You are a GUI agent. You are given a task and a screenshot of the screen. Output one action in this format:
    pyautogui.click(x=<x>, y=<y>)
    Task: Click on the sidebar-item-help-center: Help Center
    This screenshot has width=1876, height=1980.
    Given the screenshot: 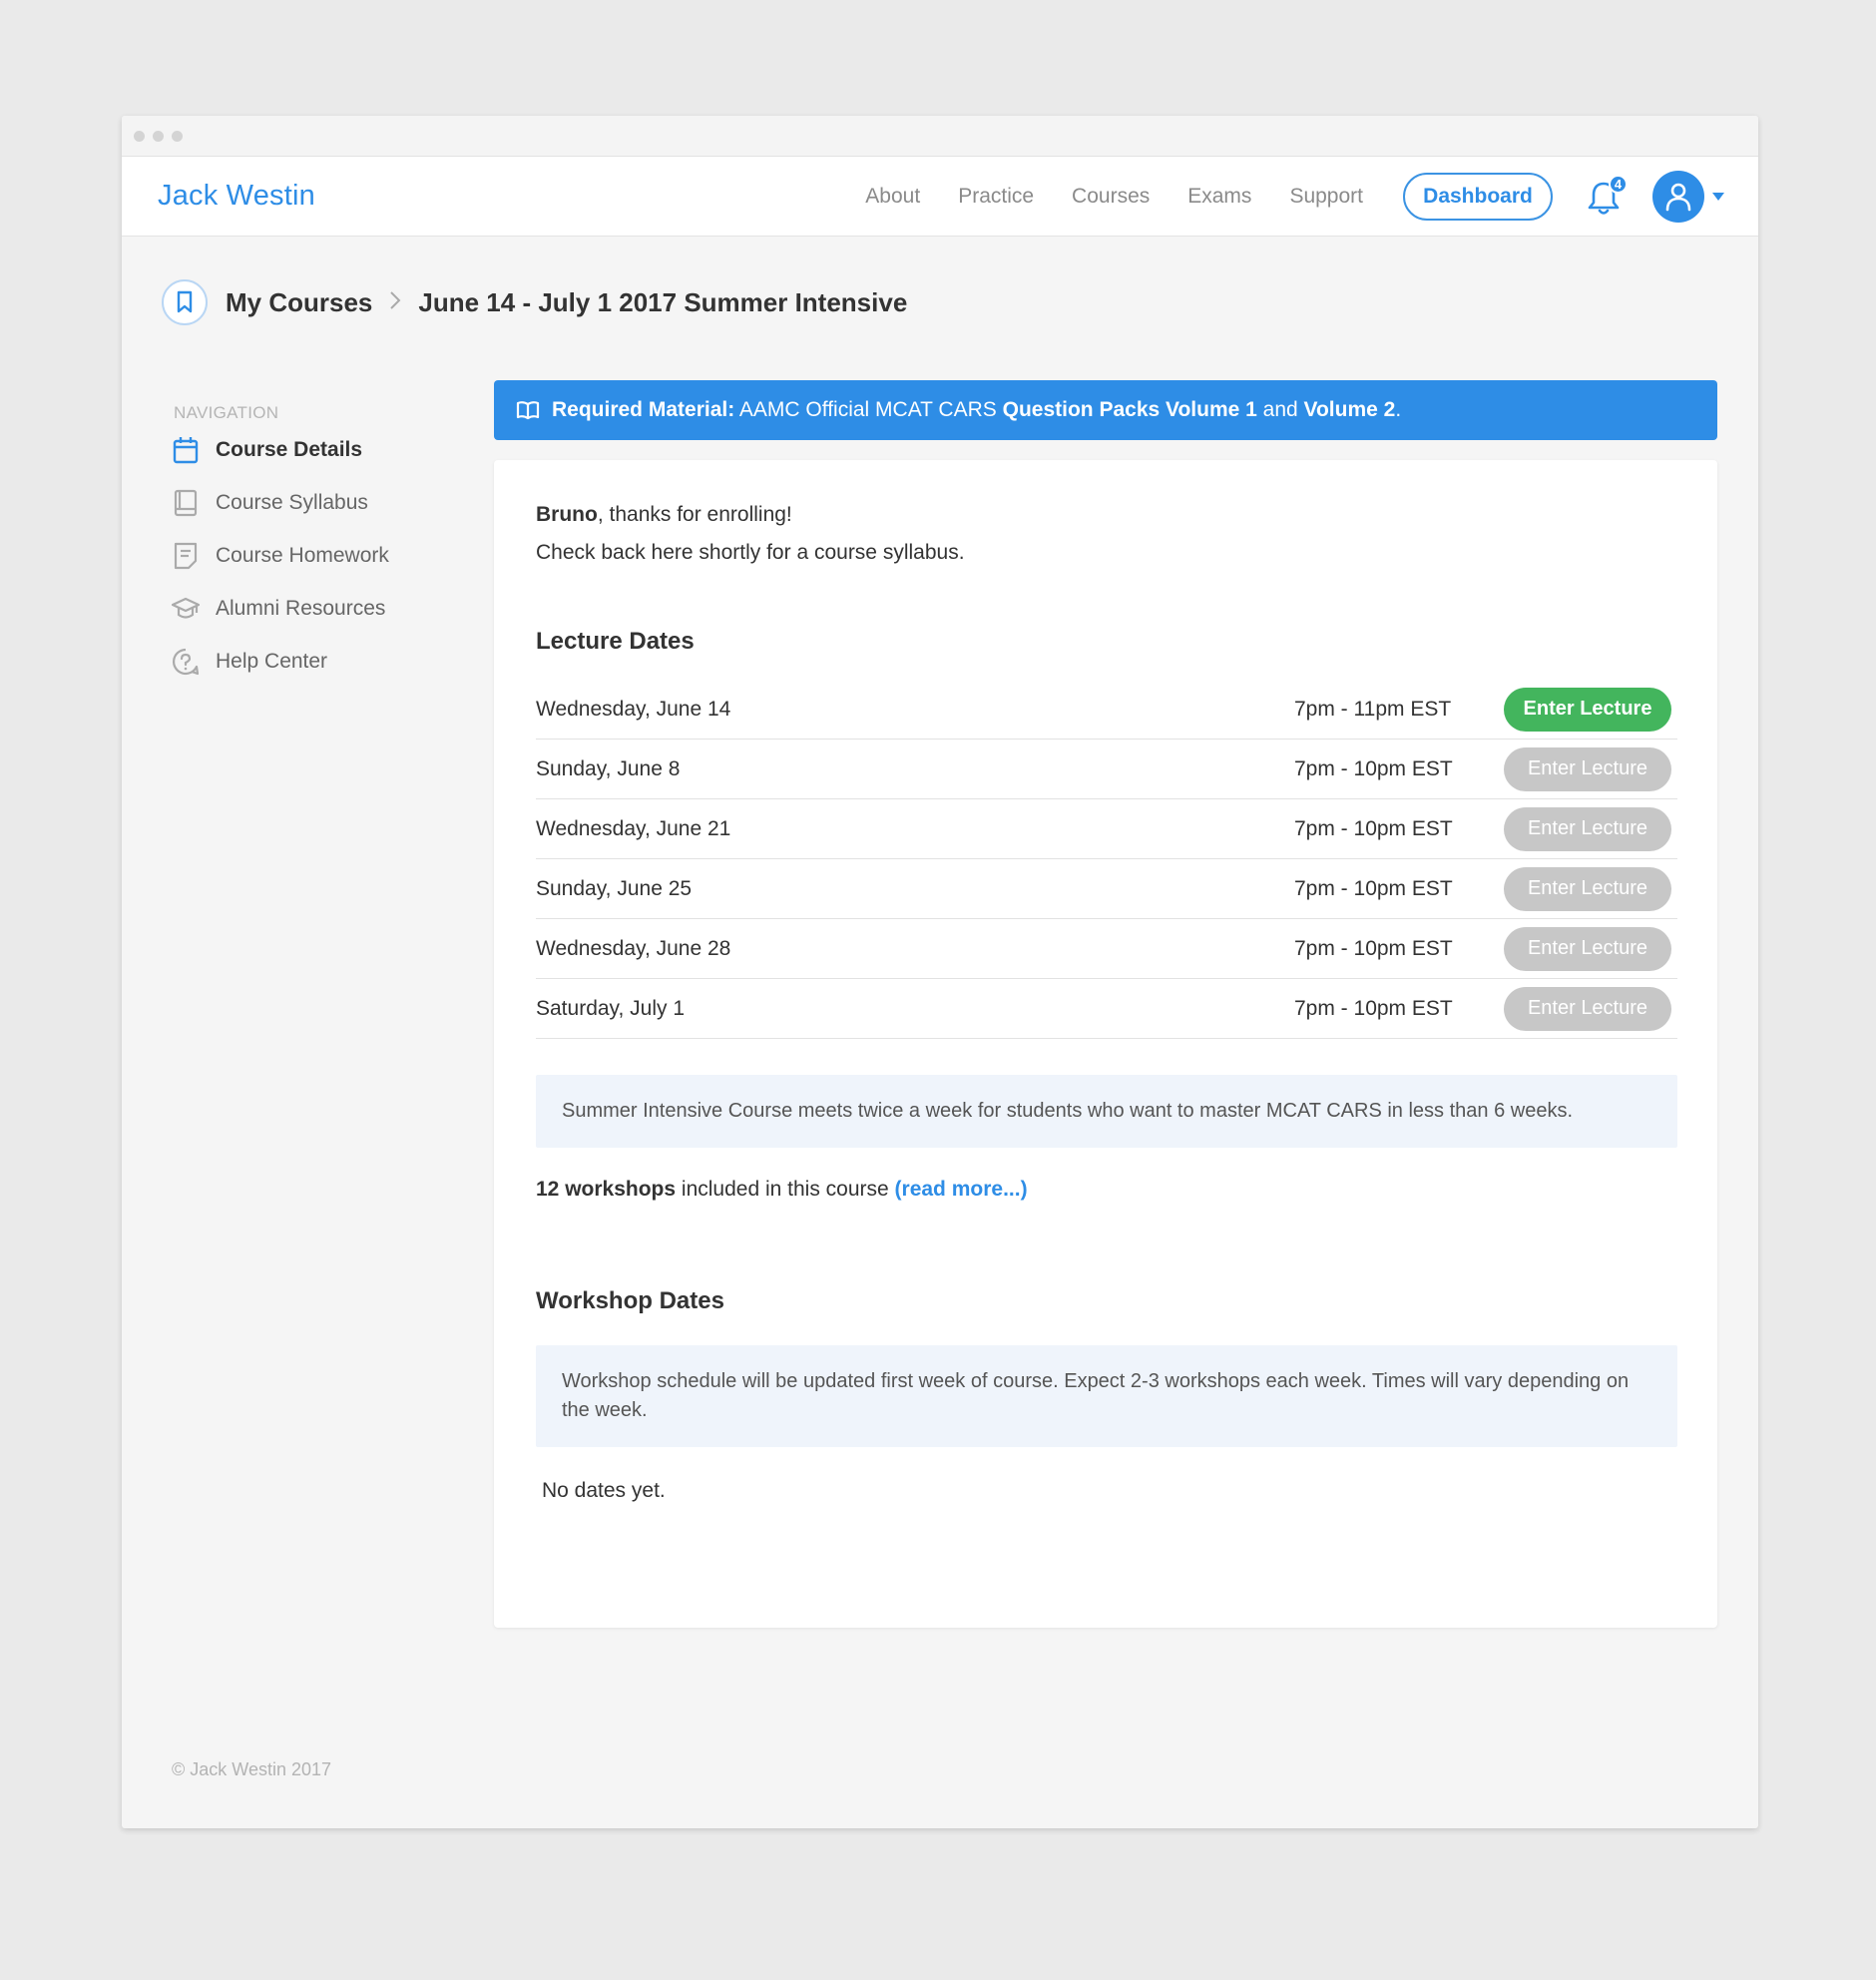 What is the action you would take?
    pyautogui.click(x=321, y=661)
    